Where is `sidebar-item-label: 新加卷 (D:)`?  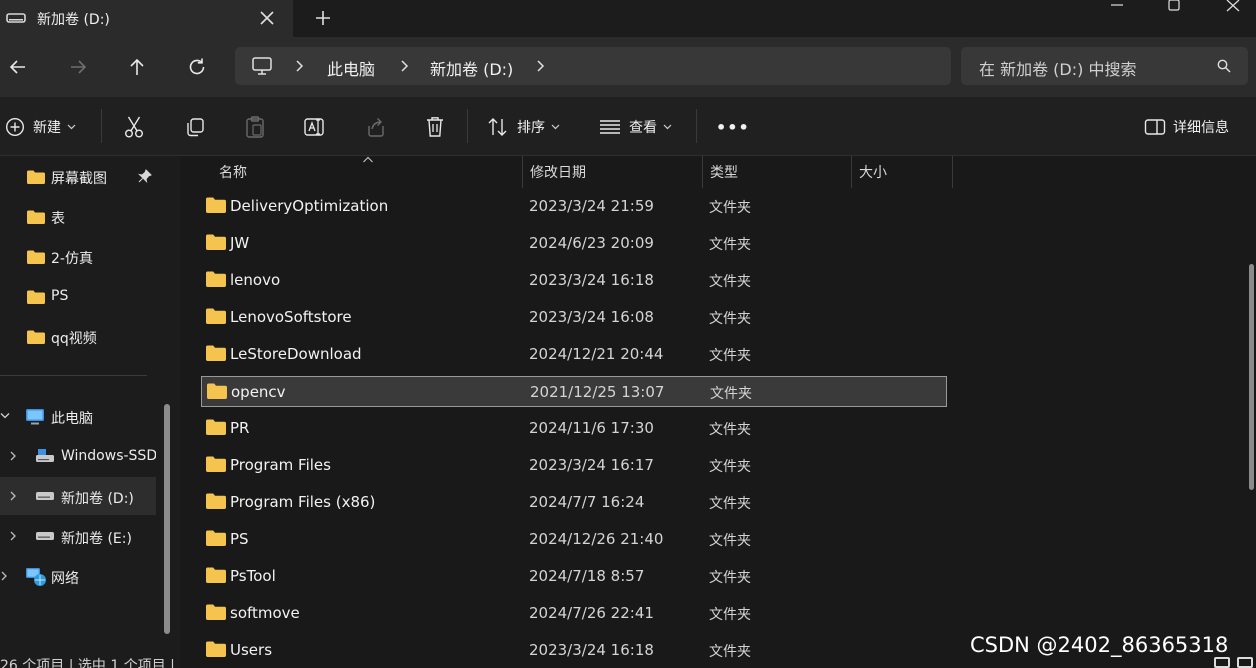 sidebar-item-label: 新加卷 (D:) is located at coordinates (97, 499).